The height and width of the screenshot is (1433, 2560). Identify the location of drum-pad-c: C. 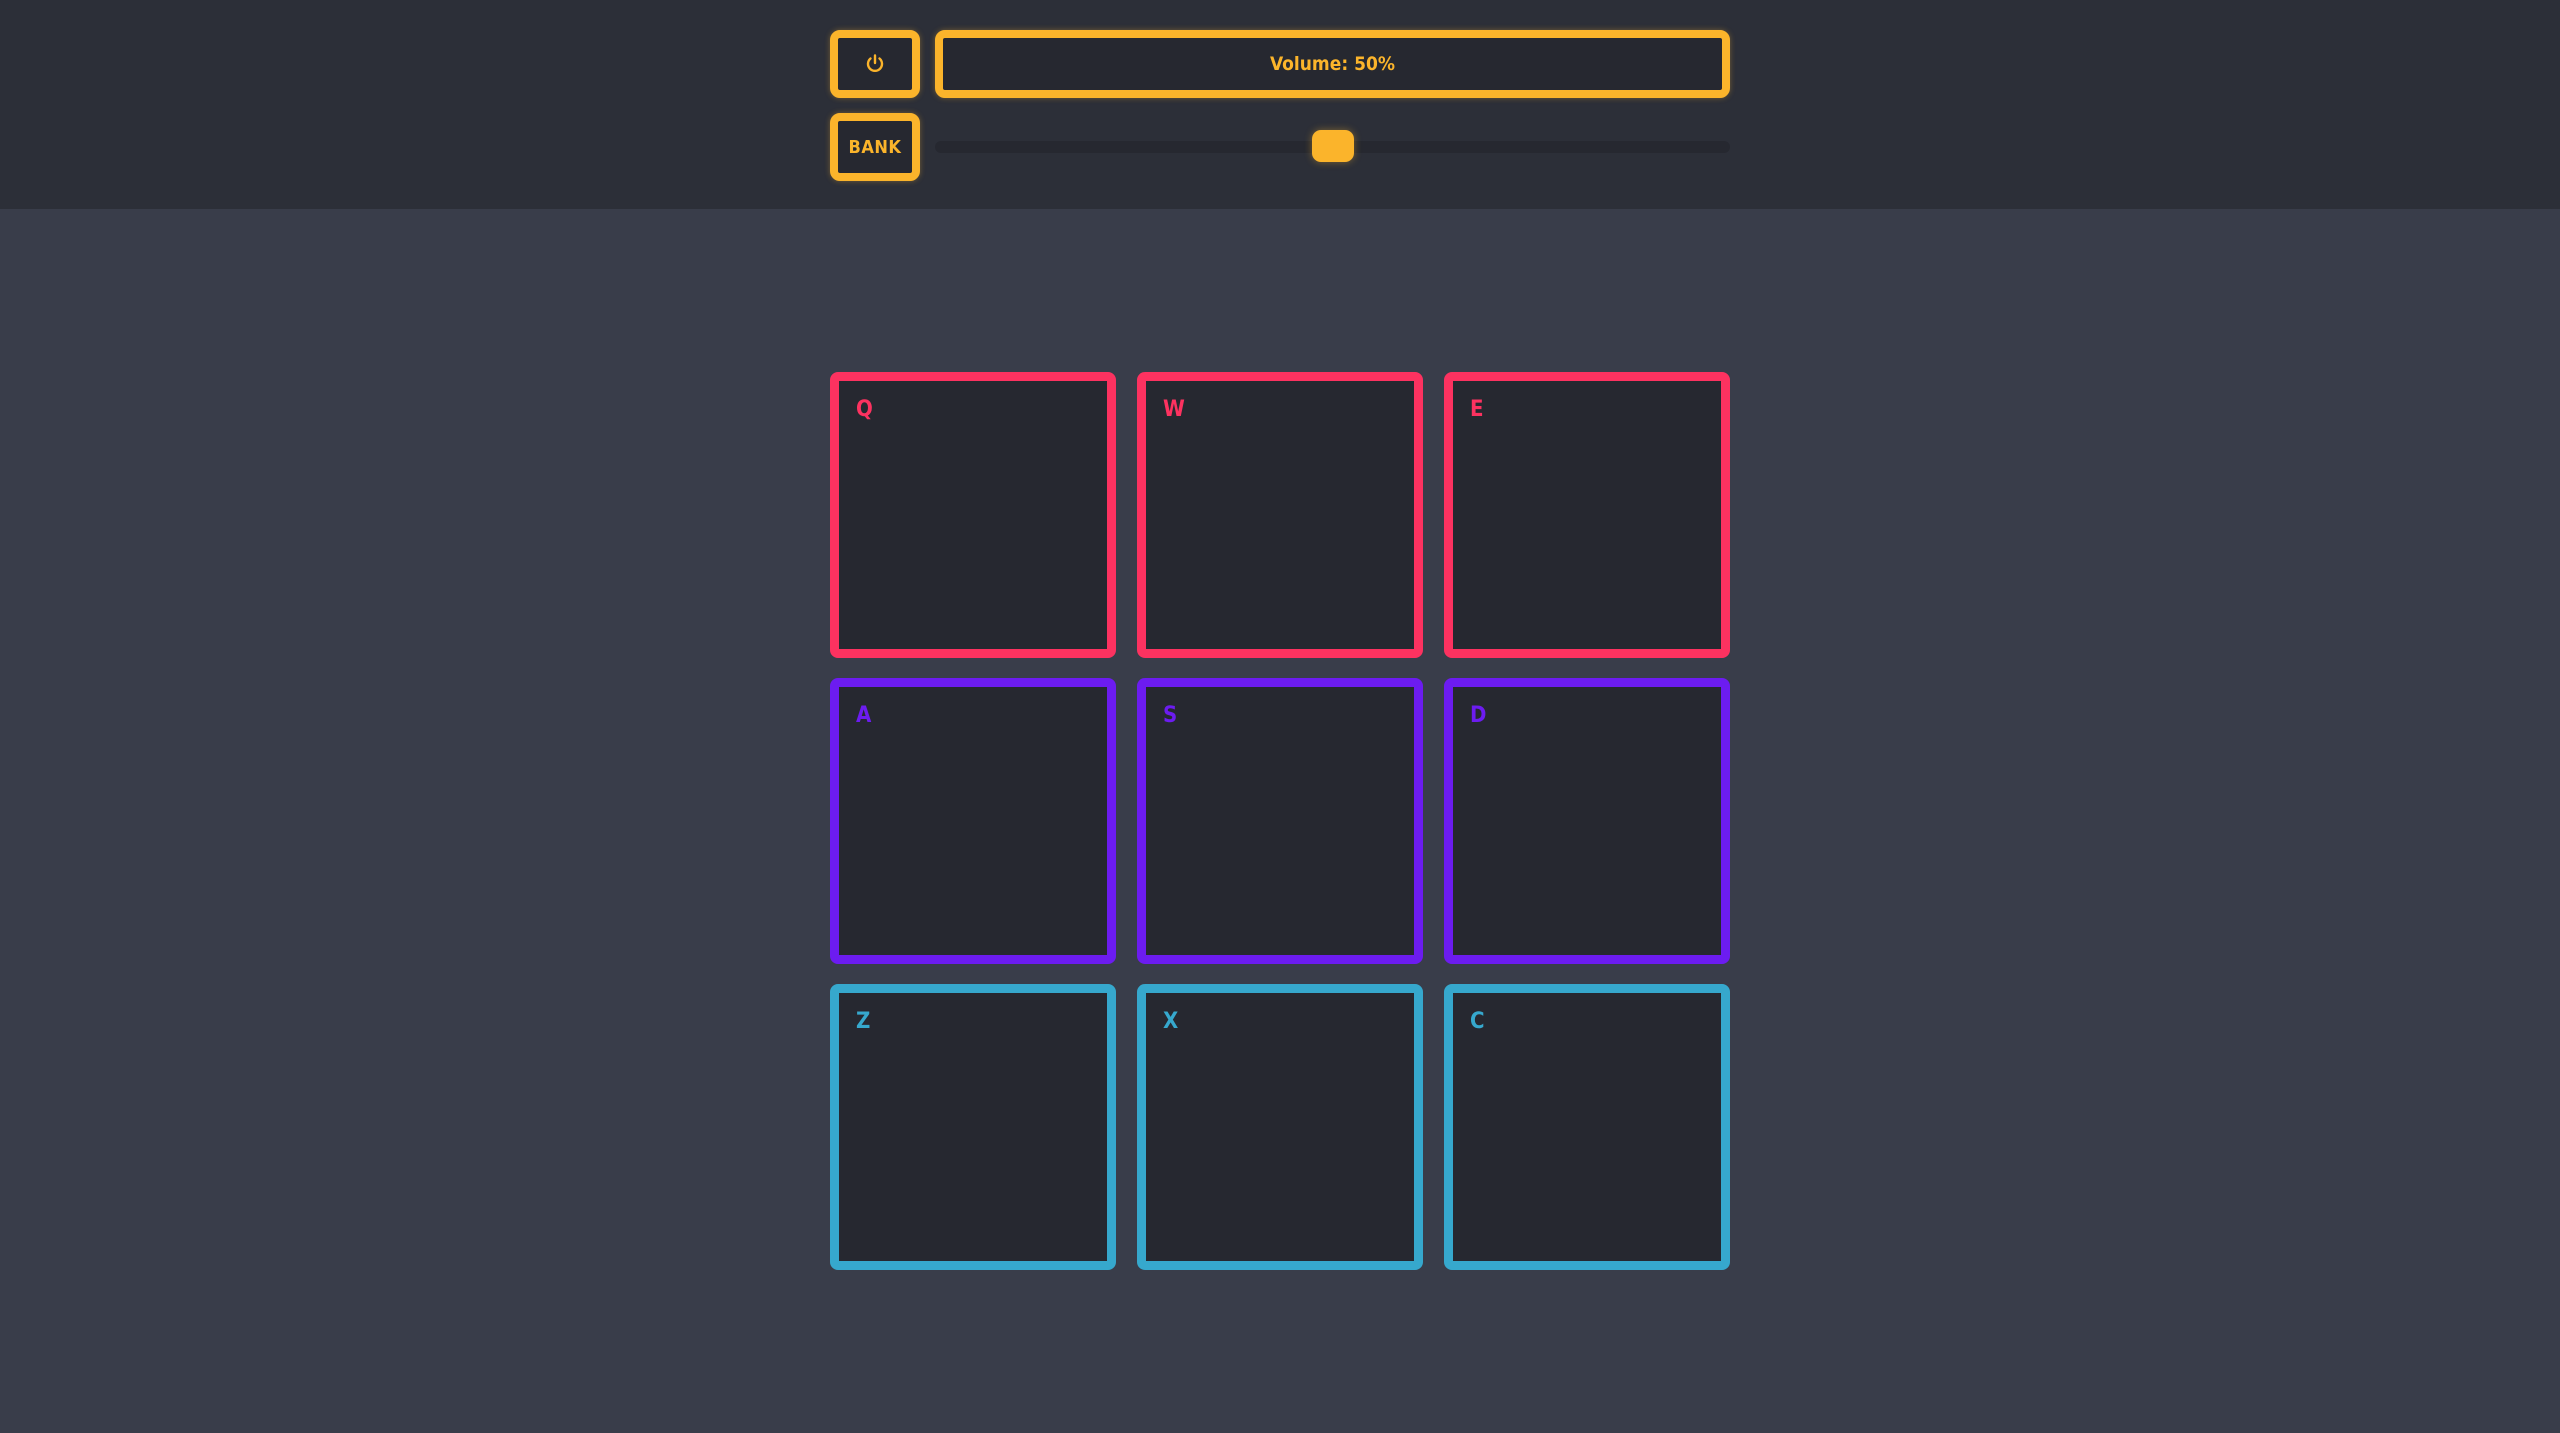
(1587, 1127).